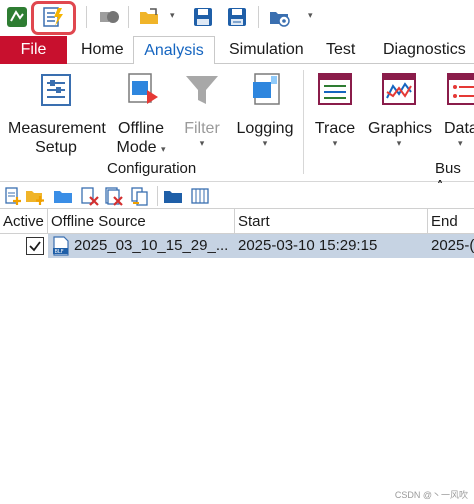  I want to click on add-file-icon, so click(13, 196).